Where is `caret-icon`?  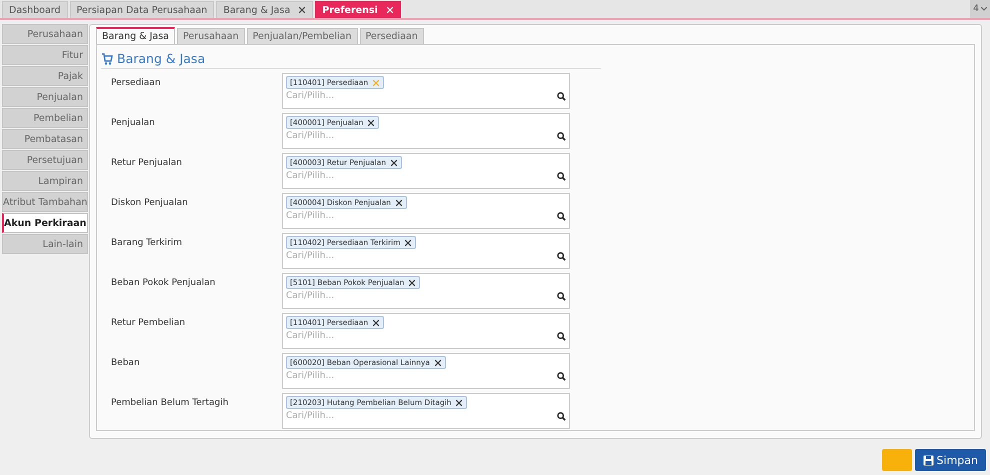 caret-icon is located at coordinates (983, 9).